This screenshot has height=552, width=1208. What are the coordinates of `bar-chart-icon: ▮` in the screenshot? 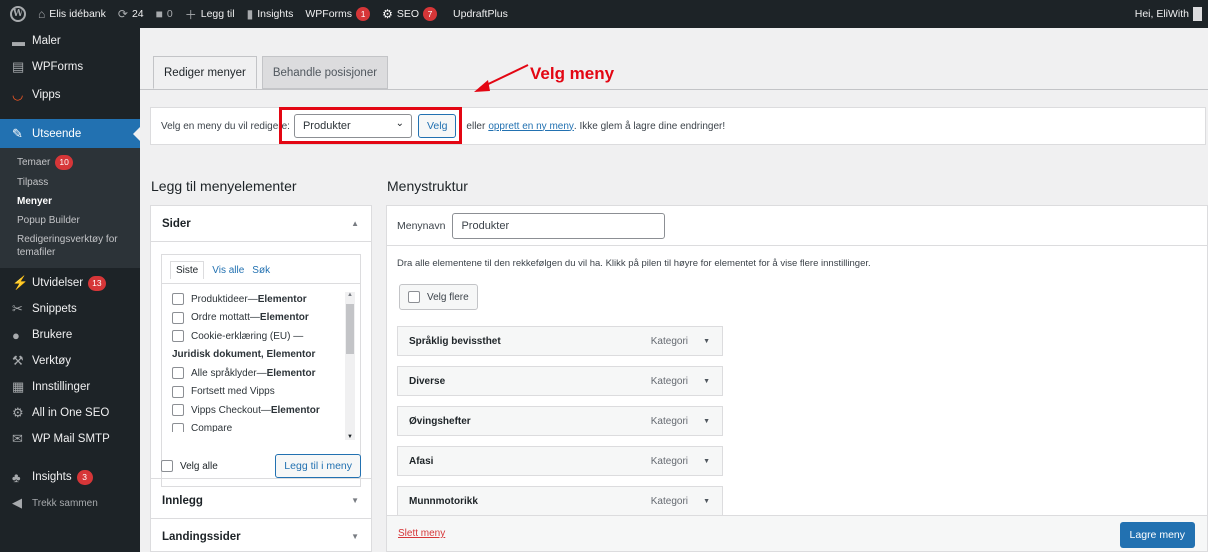 It's located at (250, 14).